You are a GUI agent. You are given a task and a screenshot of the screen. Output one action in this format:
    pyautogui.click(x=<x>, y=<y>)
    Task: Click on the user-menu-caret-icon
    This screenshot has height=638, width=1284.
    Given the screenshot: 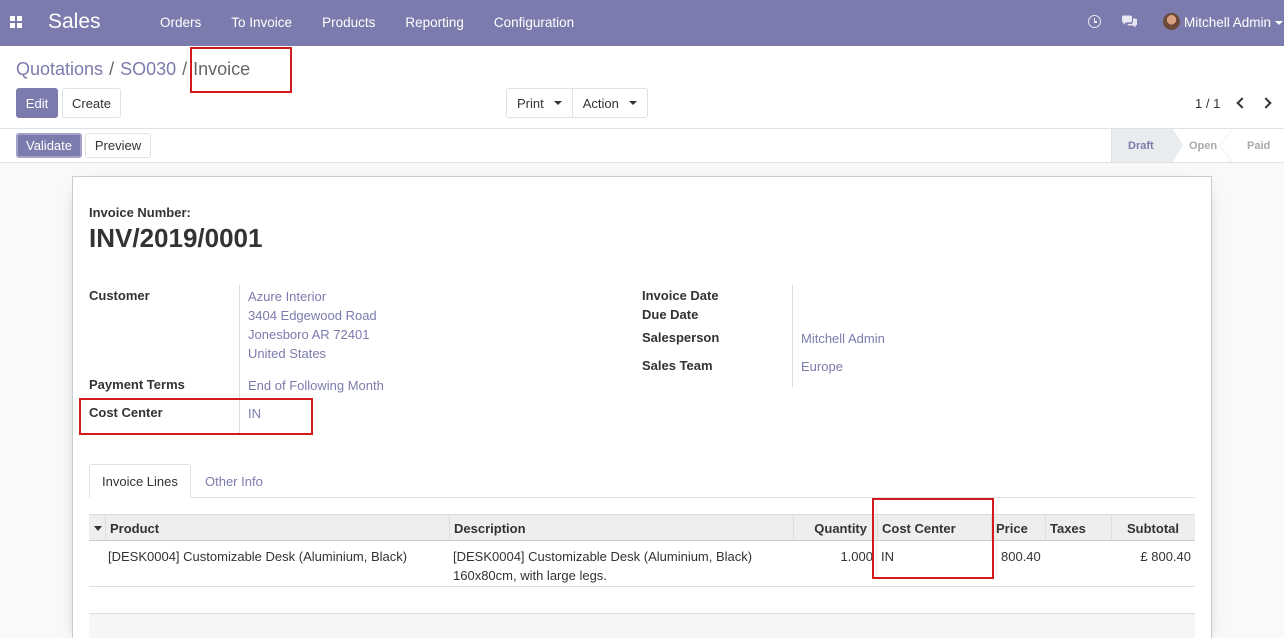 What is the action you would take?
    pyautogui.click(x=1279, y=23)
    